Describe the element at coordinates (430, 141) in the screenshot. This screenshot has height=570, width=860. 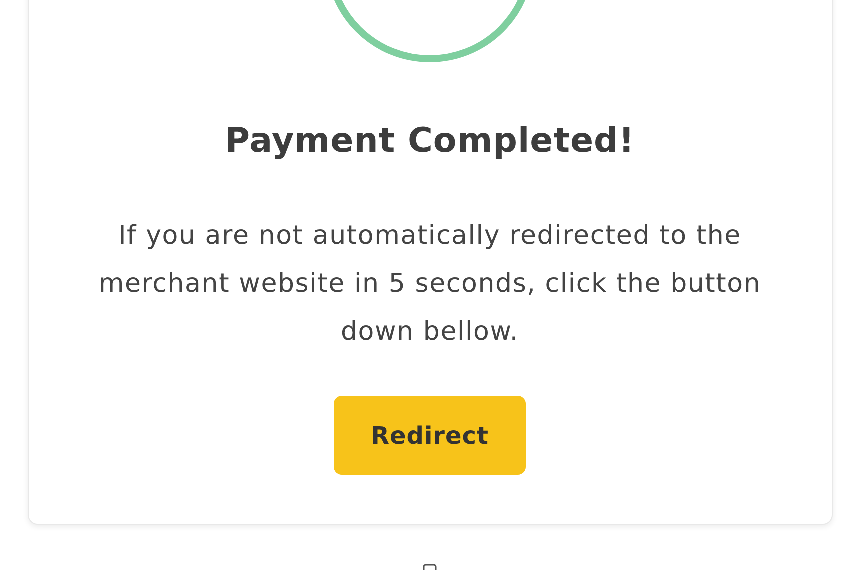
I see `payment-title: Payment Completed!` at that location.